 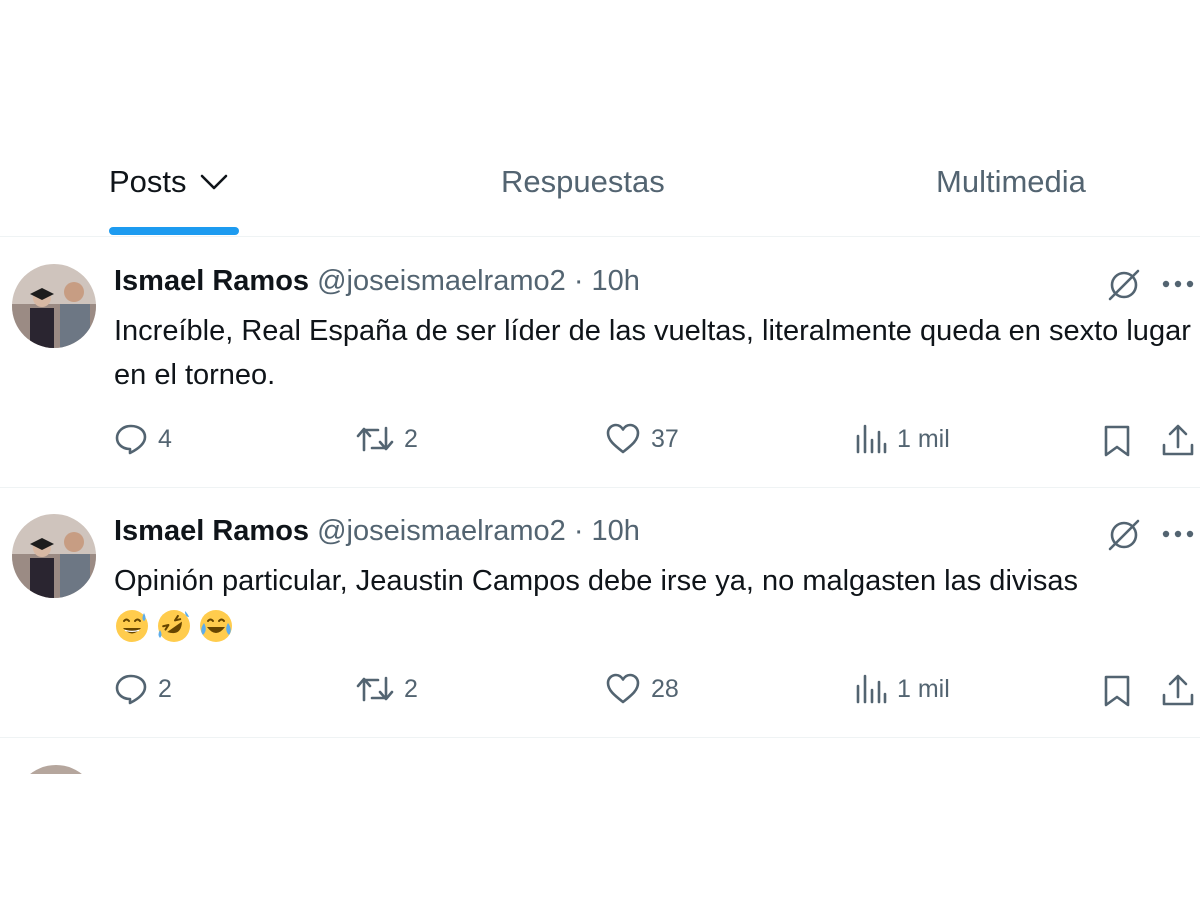 I want to click on profile-tabs: Posts Respuestas Multimedia, so click(x=600, y=188).